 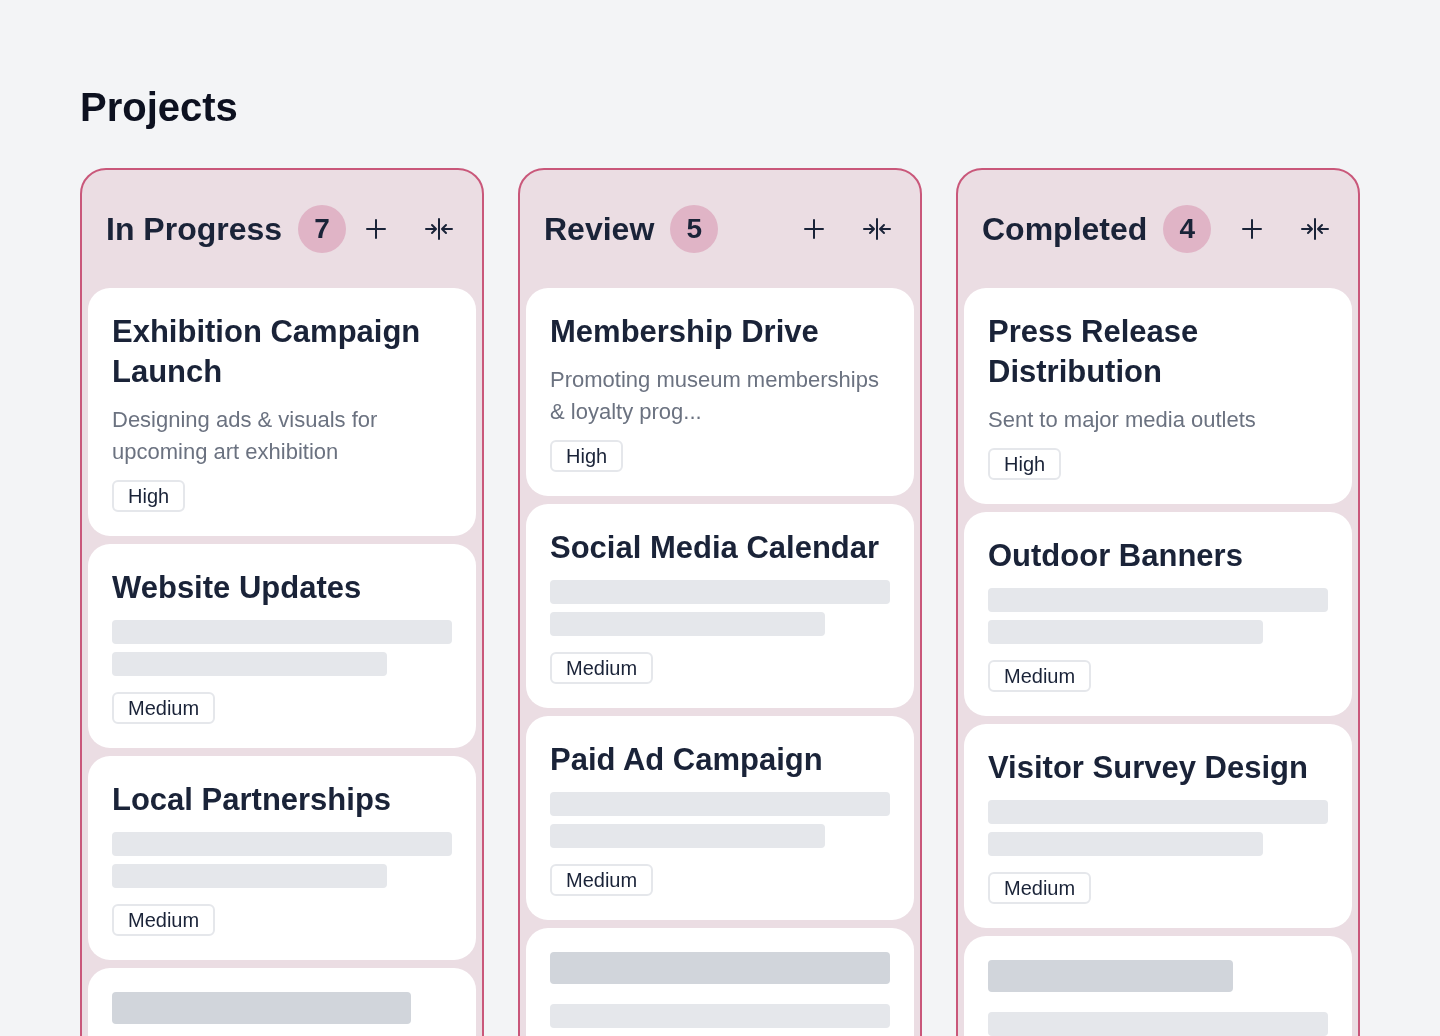 I want to click on task-card: Visitor Survey Design Medium, so click(x=1158, y=826).